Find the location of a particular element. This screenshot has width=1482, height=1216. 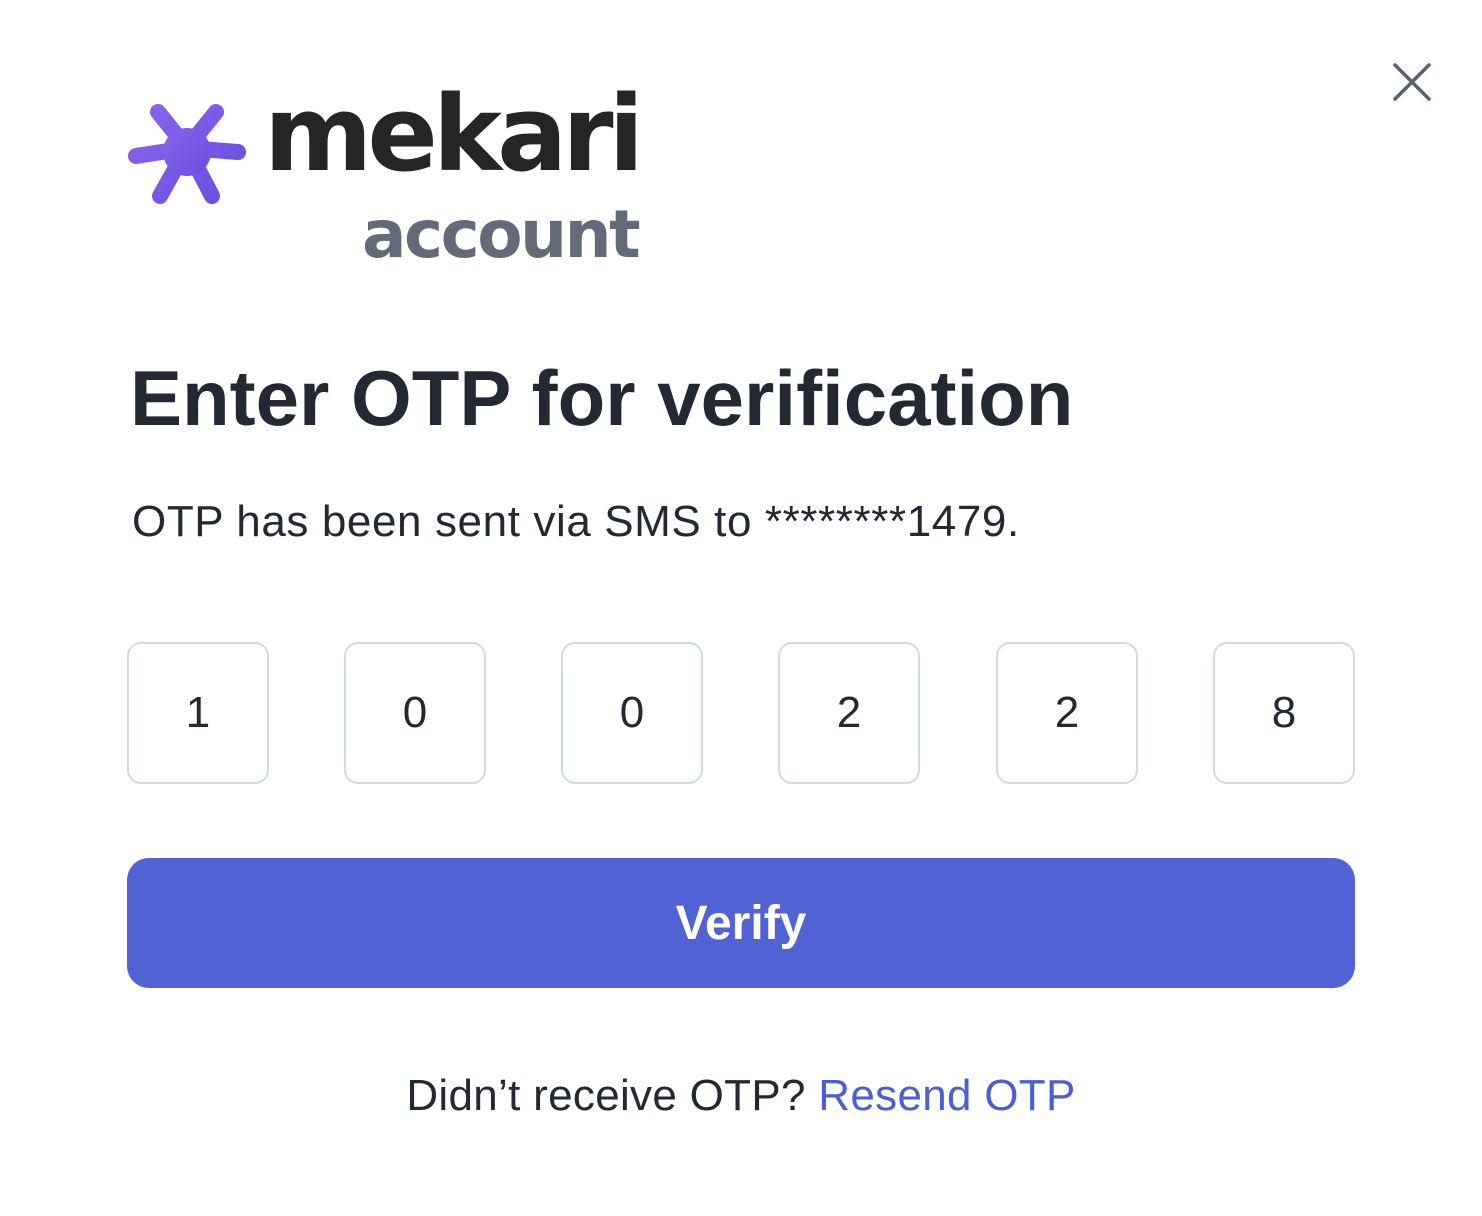

resend-prompt-text: Didn’t receive OTP? is located at coordinates (606, 1095).